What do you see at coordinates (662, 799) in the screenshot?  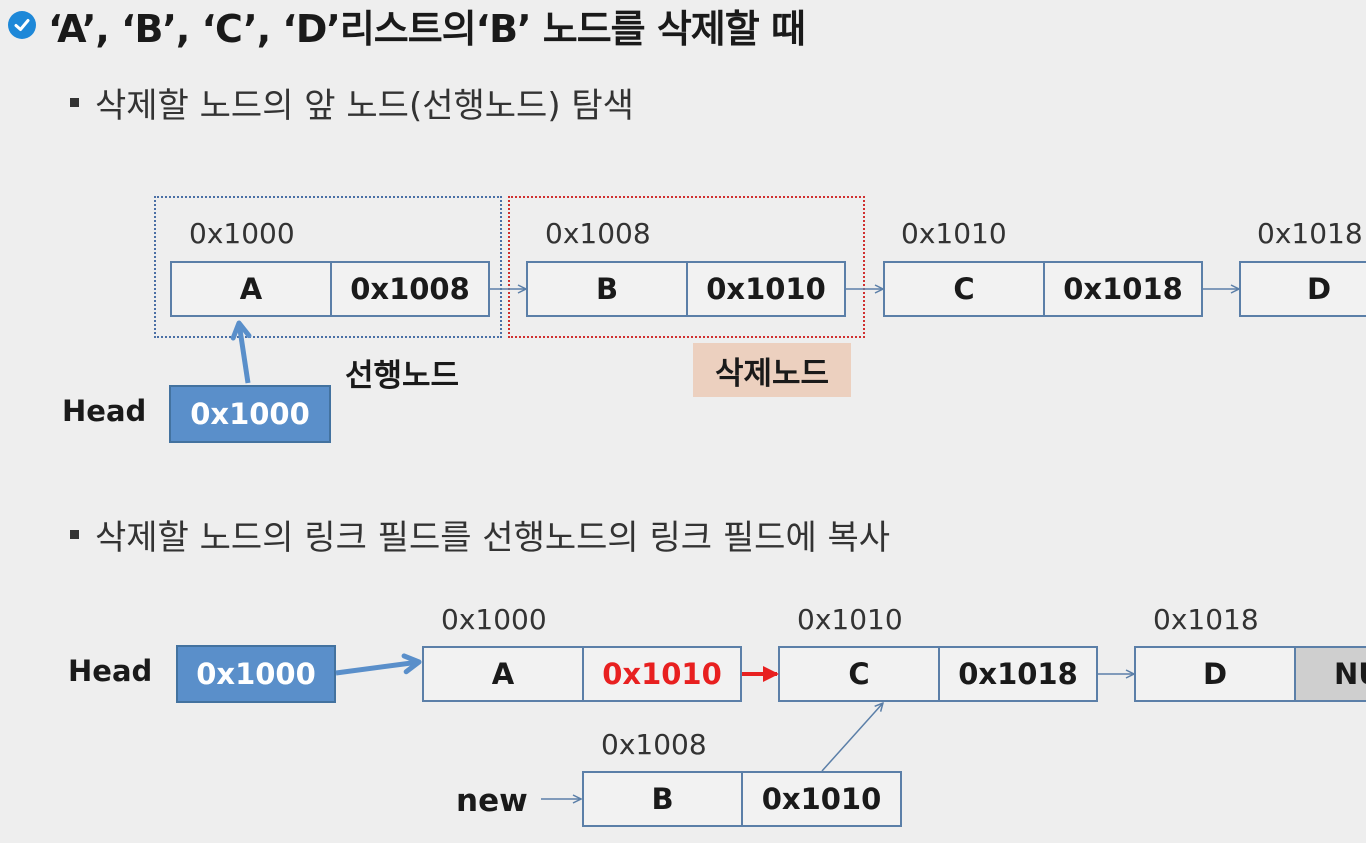 I see `removed-node-data-cell: B` at bounding box center [662, 799].